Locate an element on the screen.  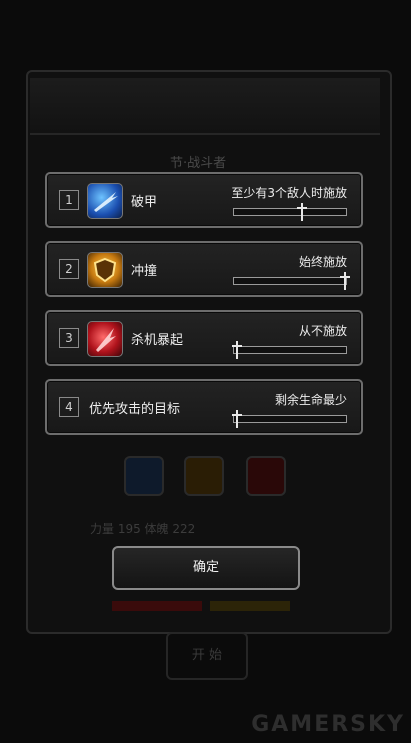
skill-chip-blue is located at coordinates (144, 476).